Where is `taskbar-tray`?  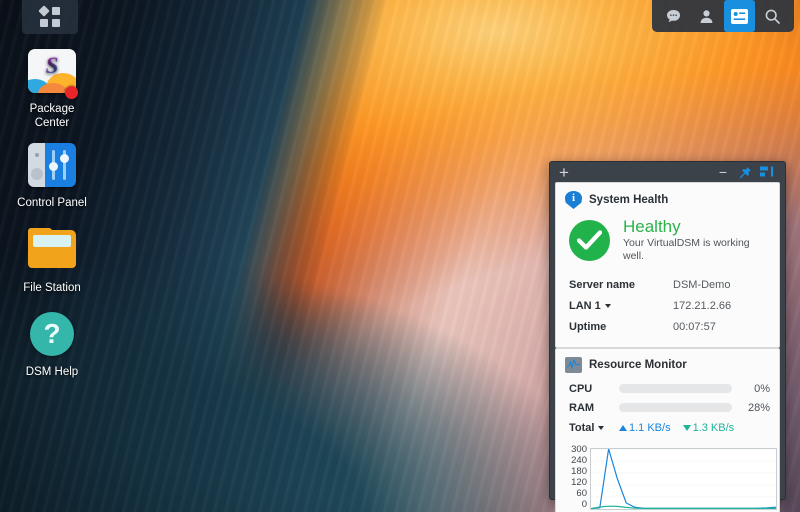 taskbar-tray is located at coordinates (723, 16).